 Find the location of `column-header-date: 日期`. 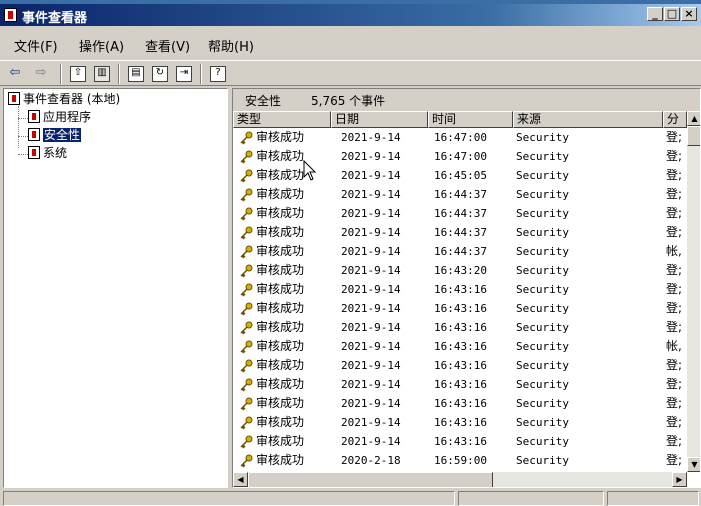

column-header-date: 日期 is located at coordinates (379, 119).